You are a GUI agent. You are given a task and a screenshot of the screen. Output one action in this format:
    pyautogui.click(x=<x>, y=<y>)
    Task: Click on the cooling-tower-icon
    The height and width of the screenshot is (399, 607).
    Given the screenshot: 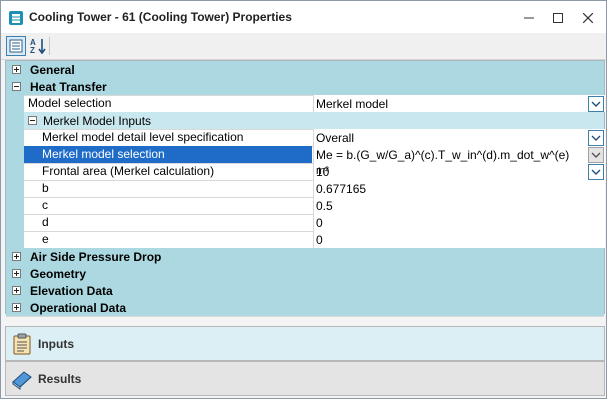 What is the action you would take?
    pyautogui.click(x=16, y=18)
    